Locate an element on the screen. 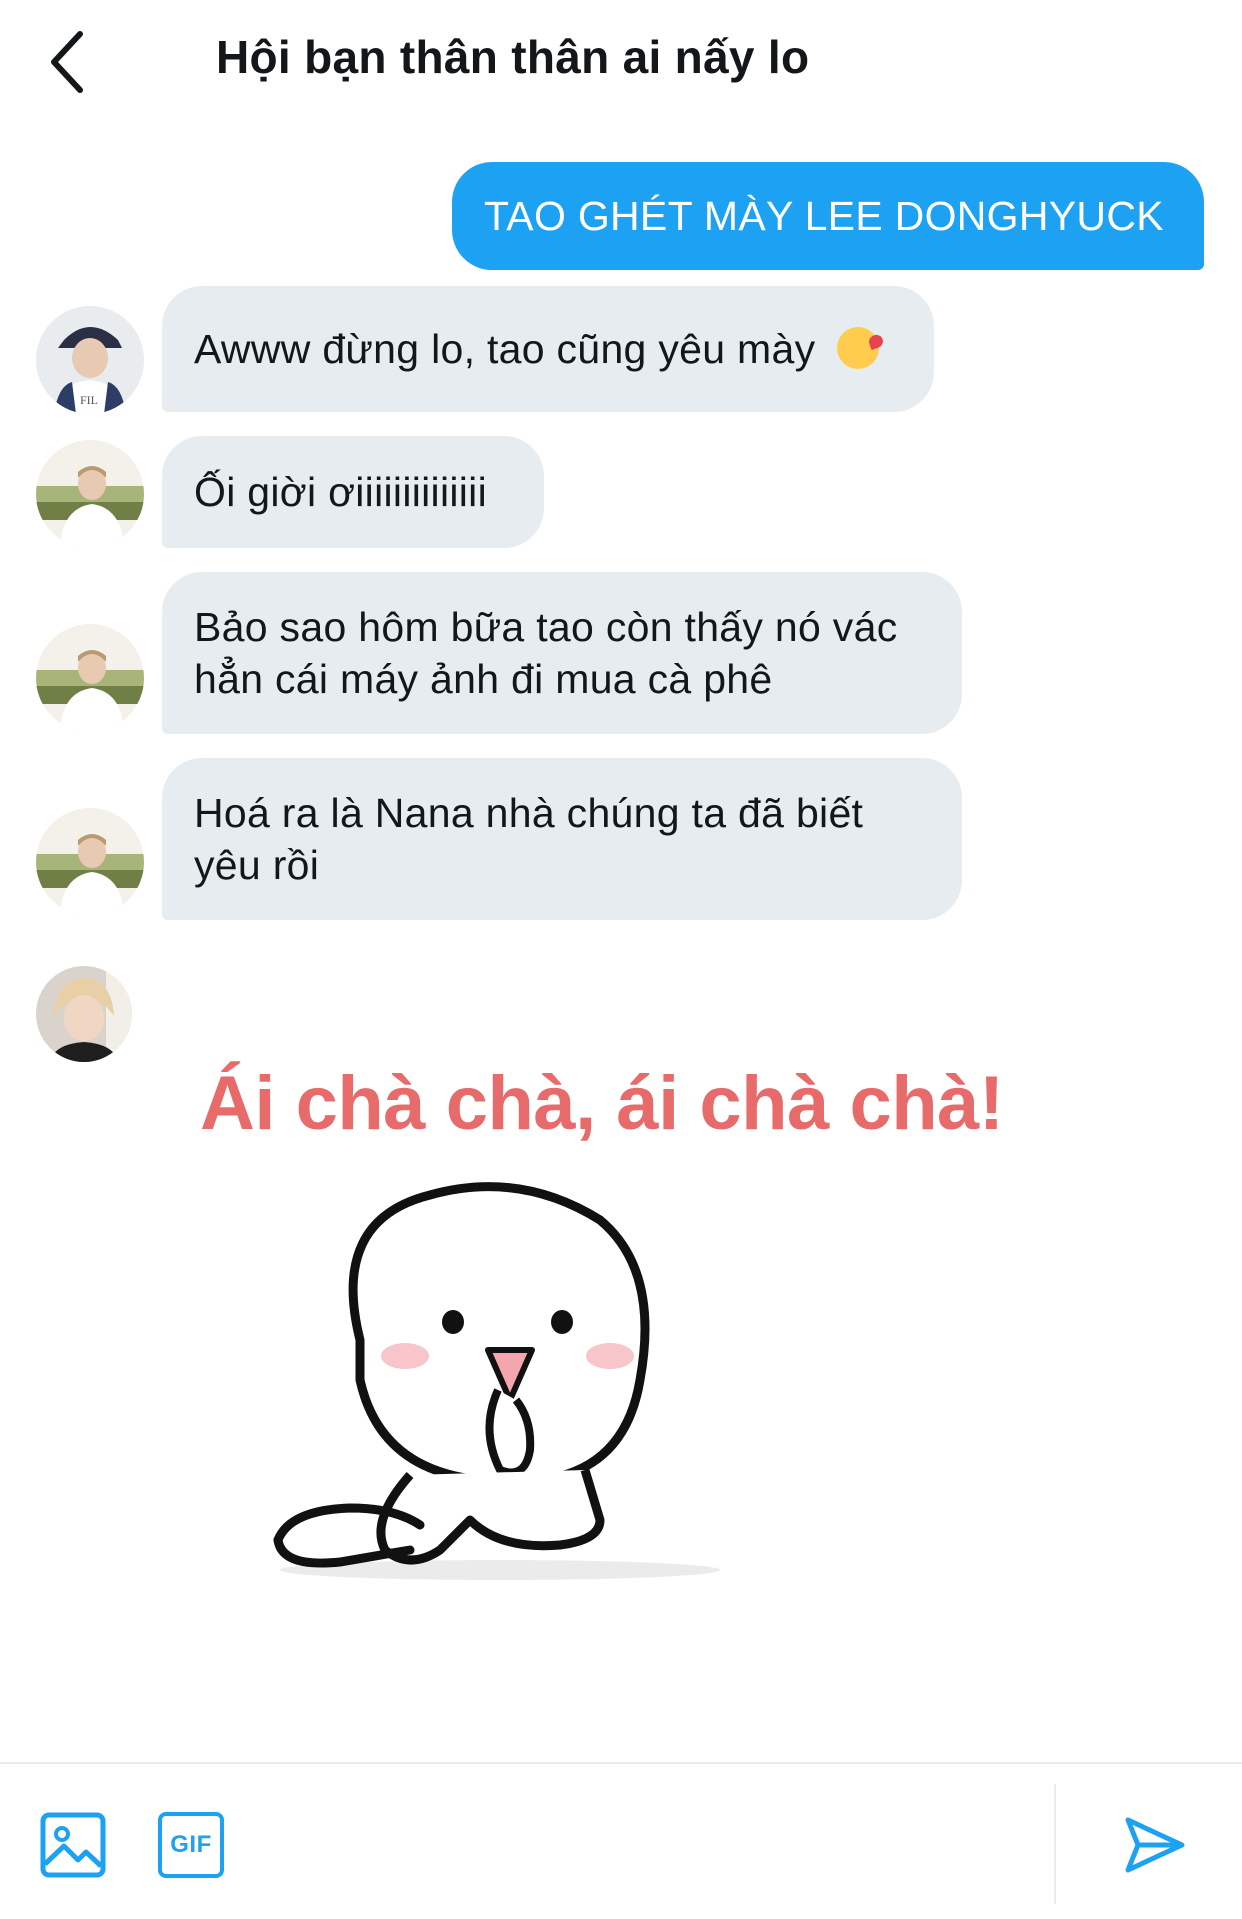 The image size is (1242, 1919). add-photo-button is located at coordinates (73, 1845).